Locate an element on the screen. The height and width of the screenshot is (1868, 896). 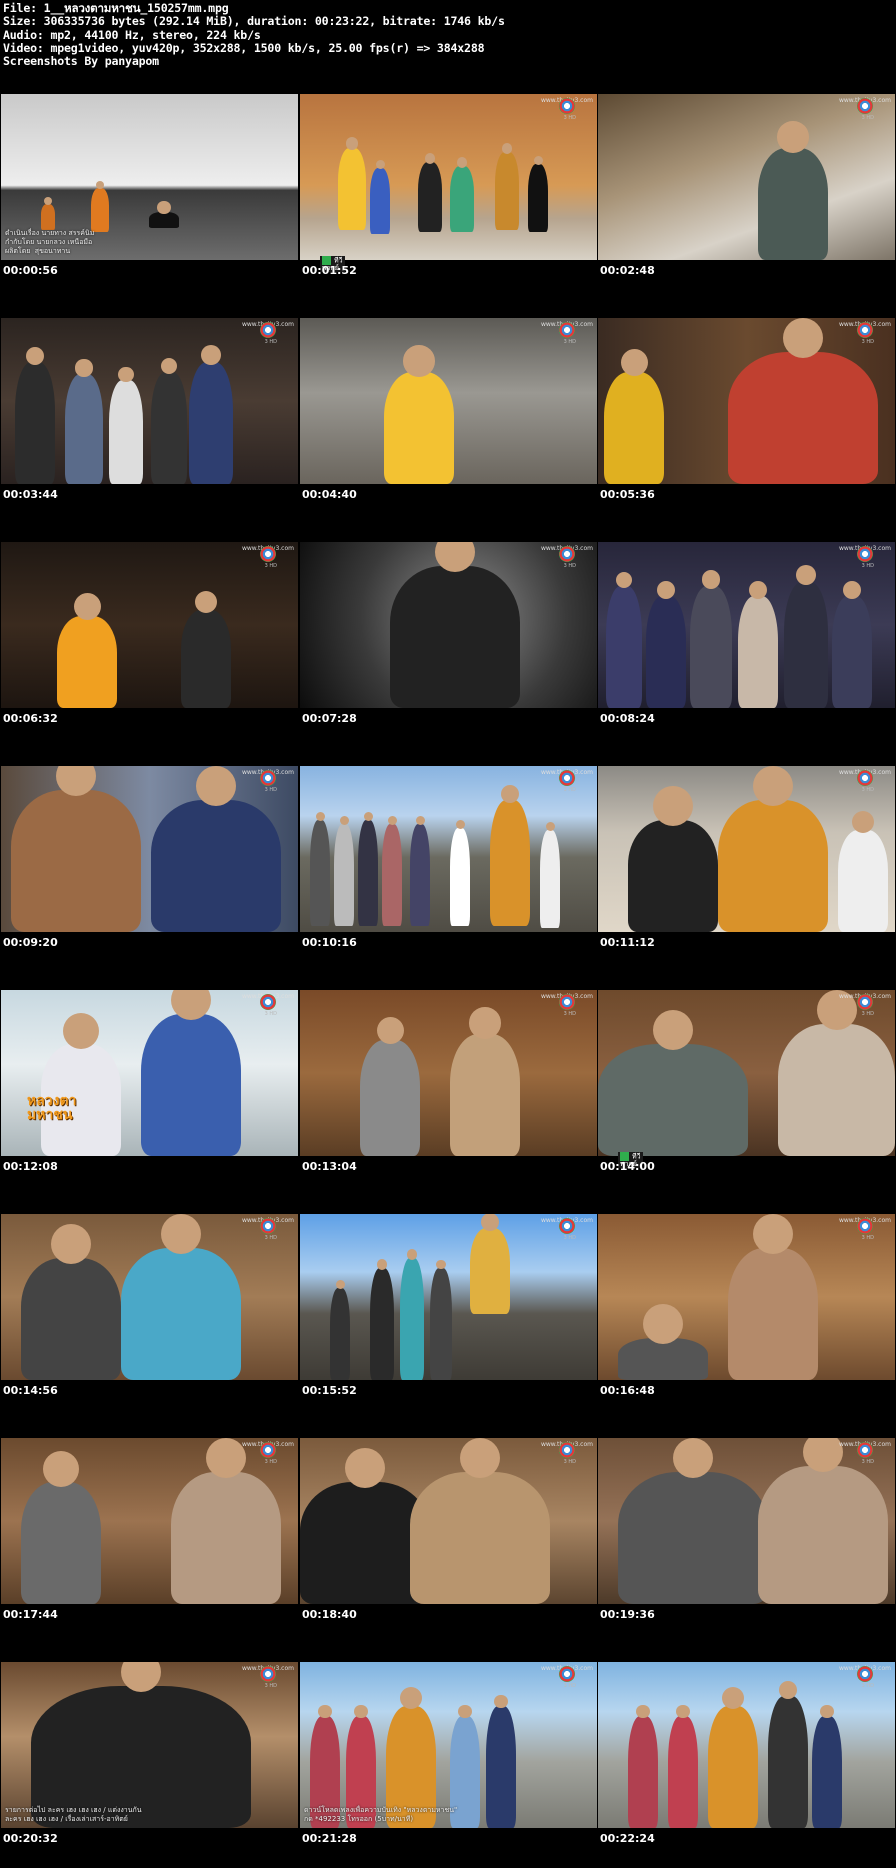
video-thumbnail: www.thaitv3.com3 HD 00:05:36 is located at coordinates (746, 412).